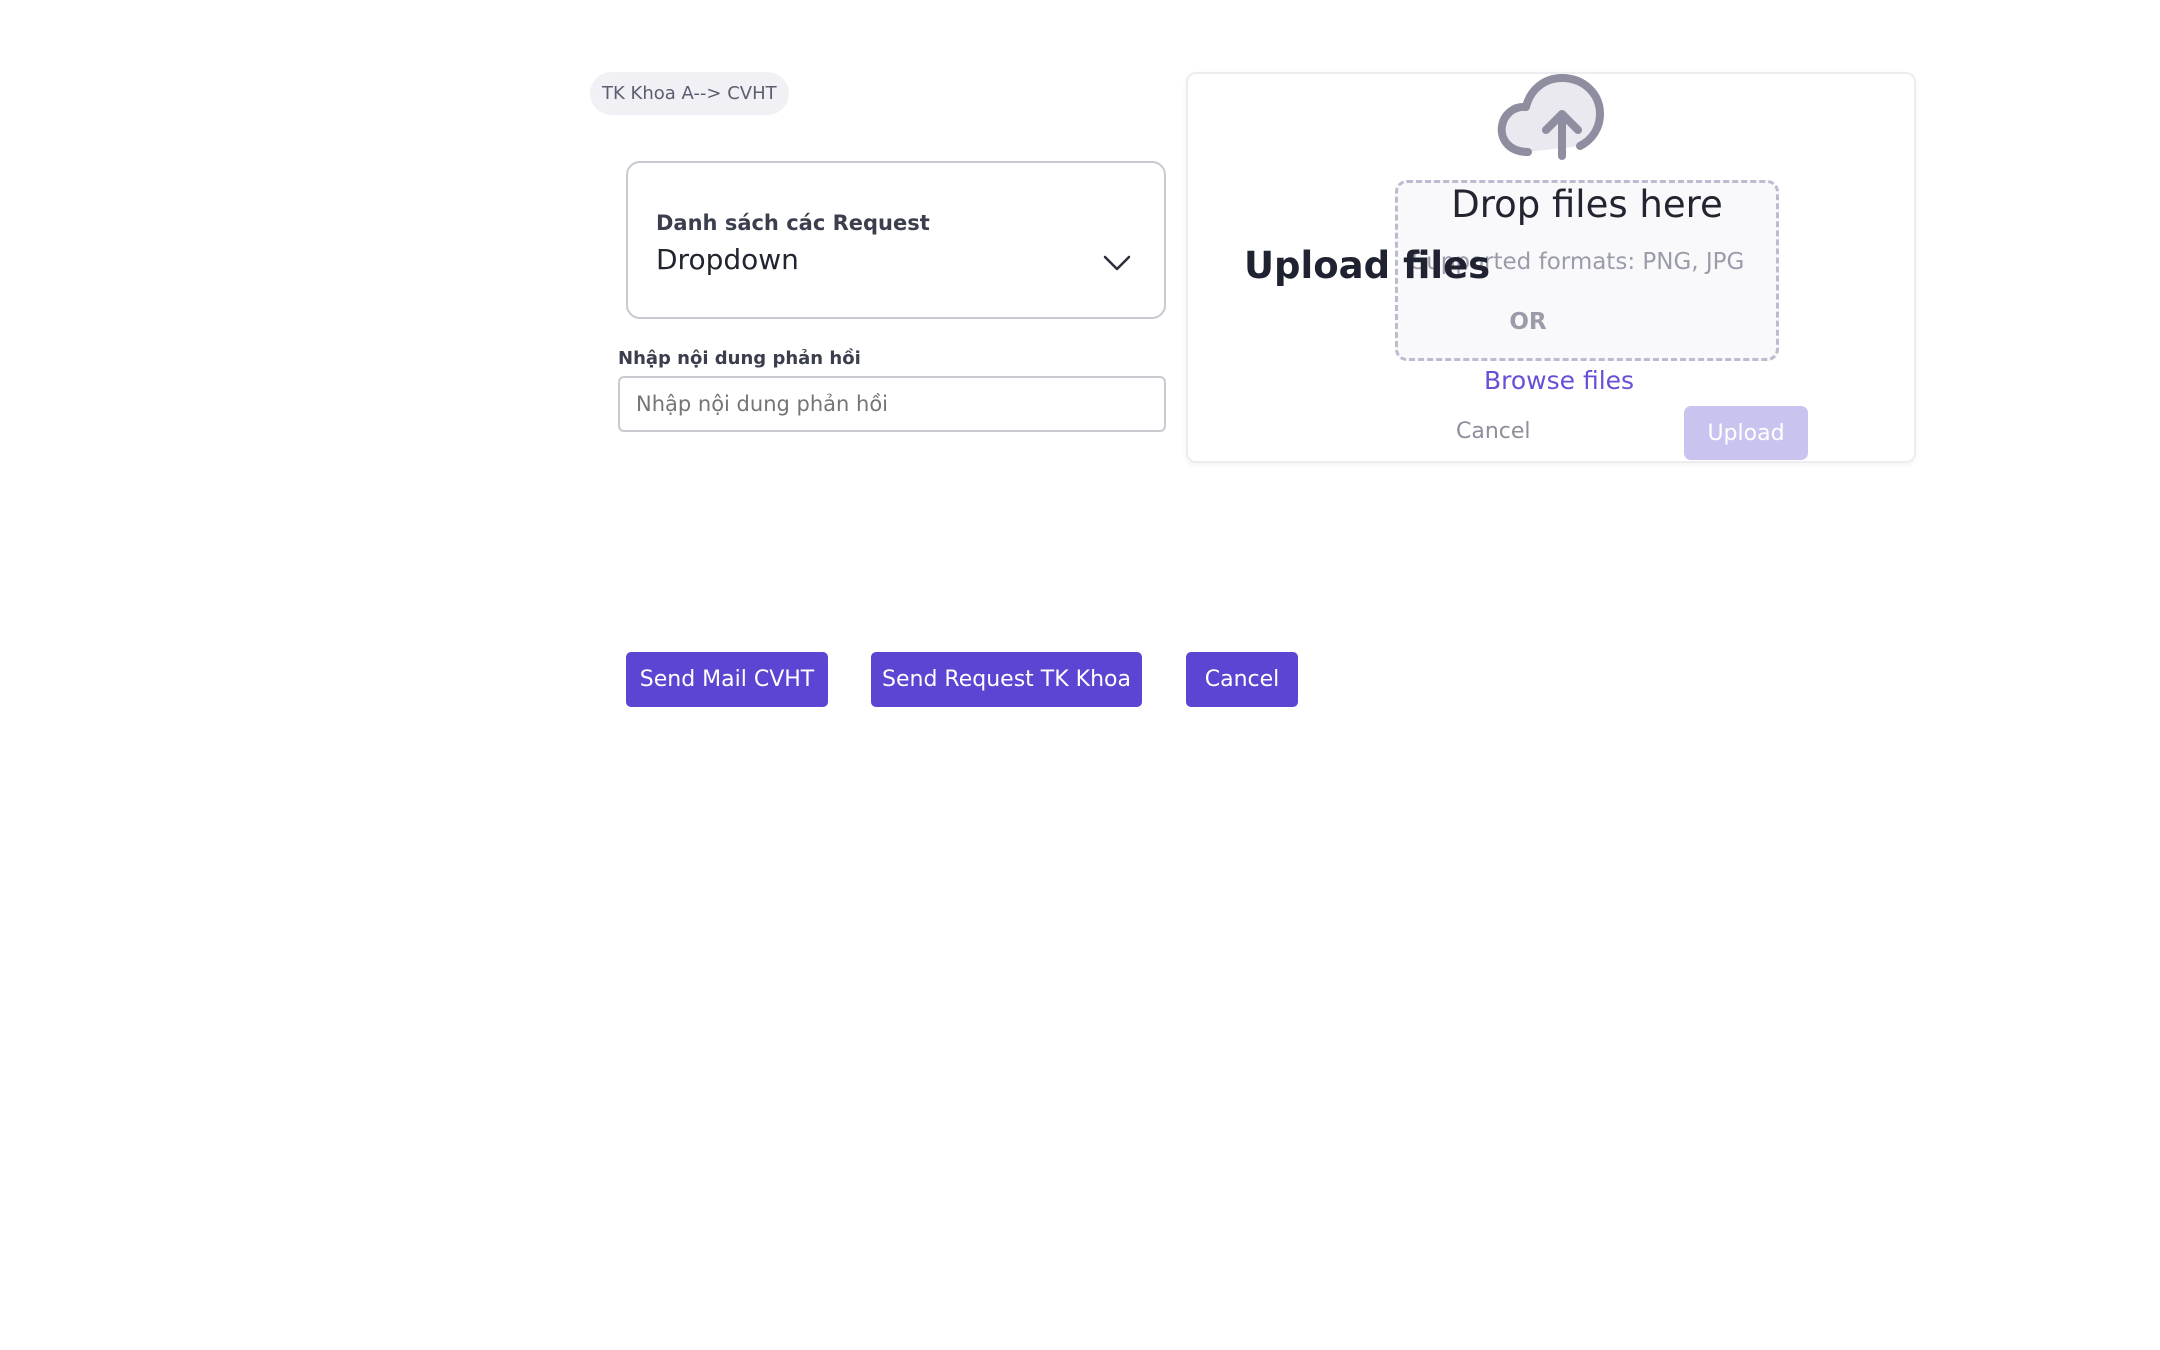  Describe the element at coordinates (1493, 431) in the screenshot. I see `upload-cancel-button: Cancel` at that location.